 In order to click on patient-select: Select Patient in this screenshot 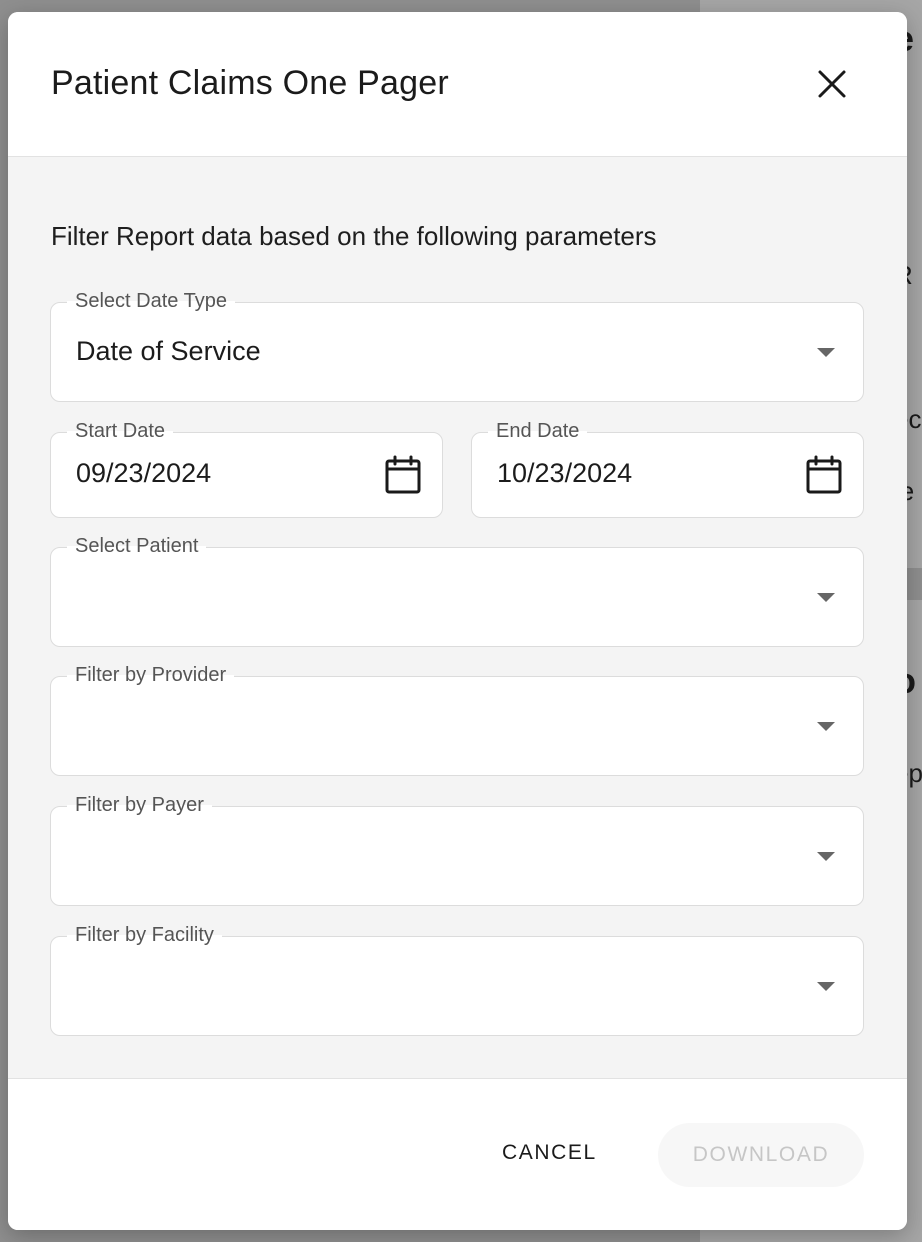, I will do `click(457, 590)`.